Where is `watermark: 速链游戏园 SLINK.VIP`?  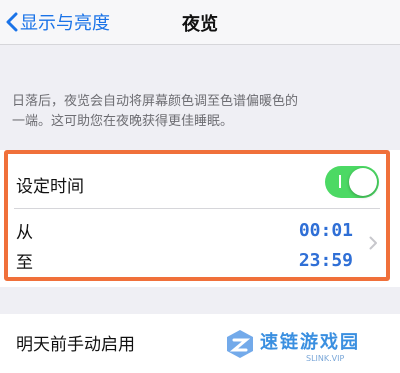 watermark: 速链游戏园 SLINK.VIP is located at coordinates (306, 345).